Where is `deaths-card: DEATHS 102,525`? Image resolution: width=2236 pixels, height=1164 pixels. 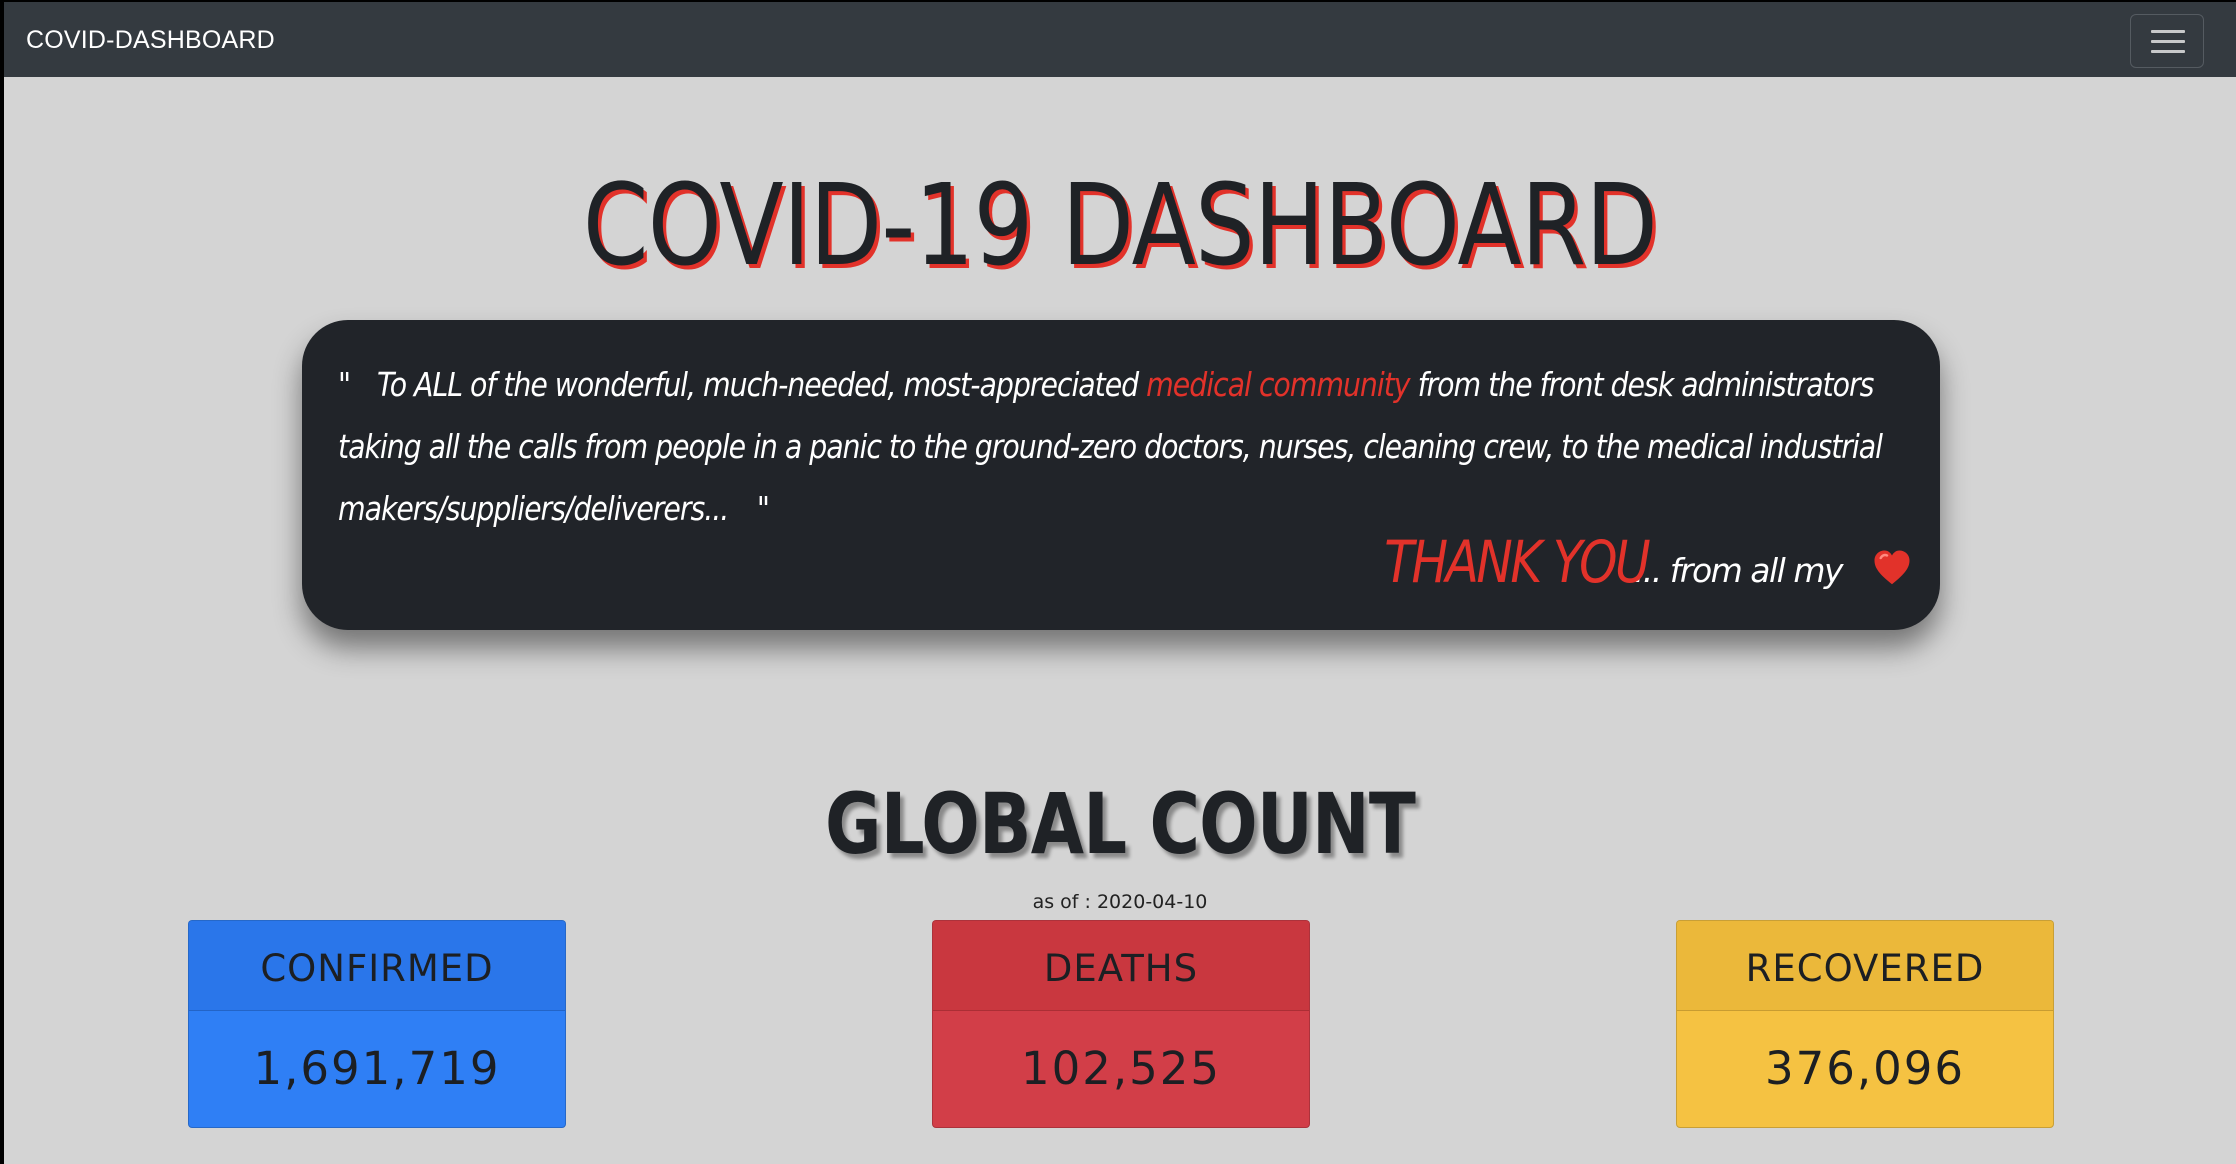
deaths-card: DEATHS 102,525 is located at coordinates (1121, 1024).